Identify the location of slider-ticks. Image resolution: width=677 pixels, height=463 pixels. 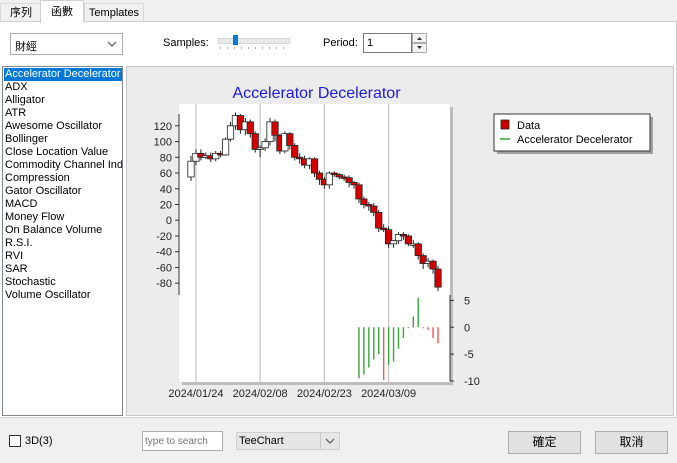
(252, 48).